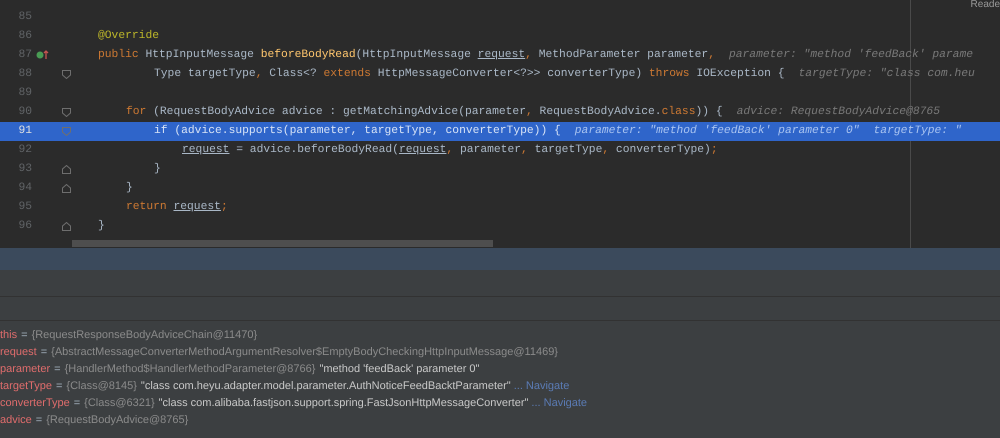 The width and height of the screenshot is (1000, 438). What do you see at coordinates (25, 369) in the screenshot?
I see `variable-name: parameter` at bounding box center [25, 369].